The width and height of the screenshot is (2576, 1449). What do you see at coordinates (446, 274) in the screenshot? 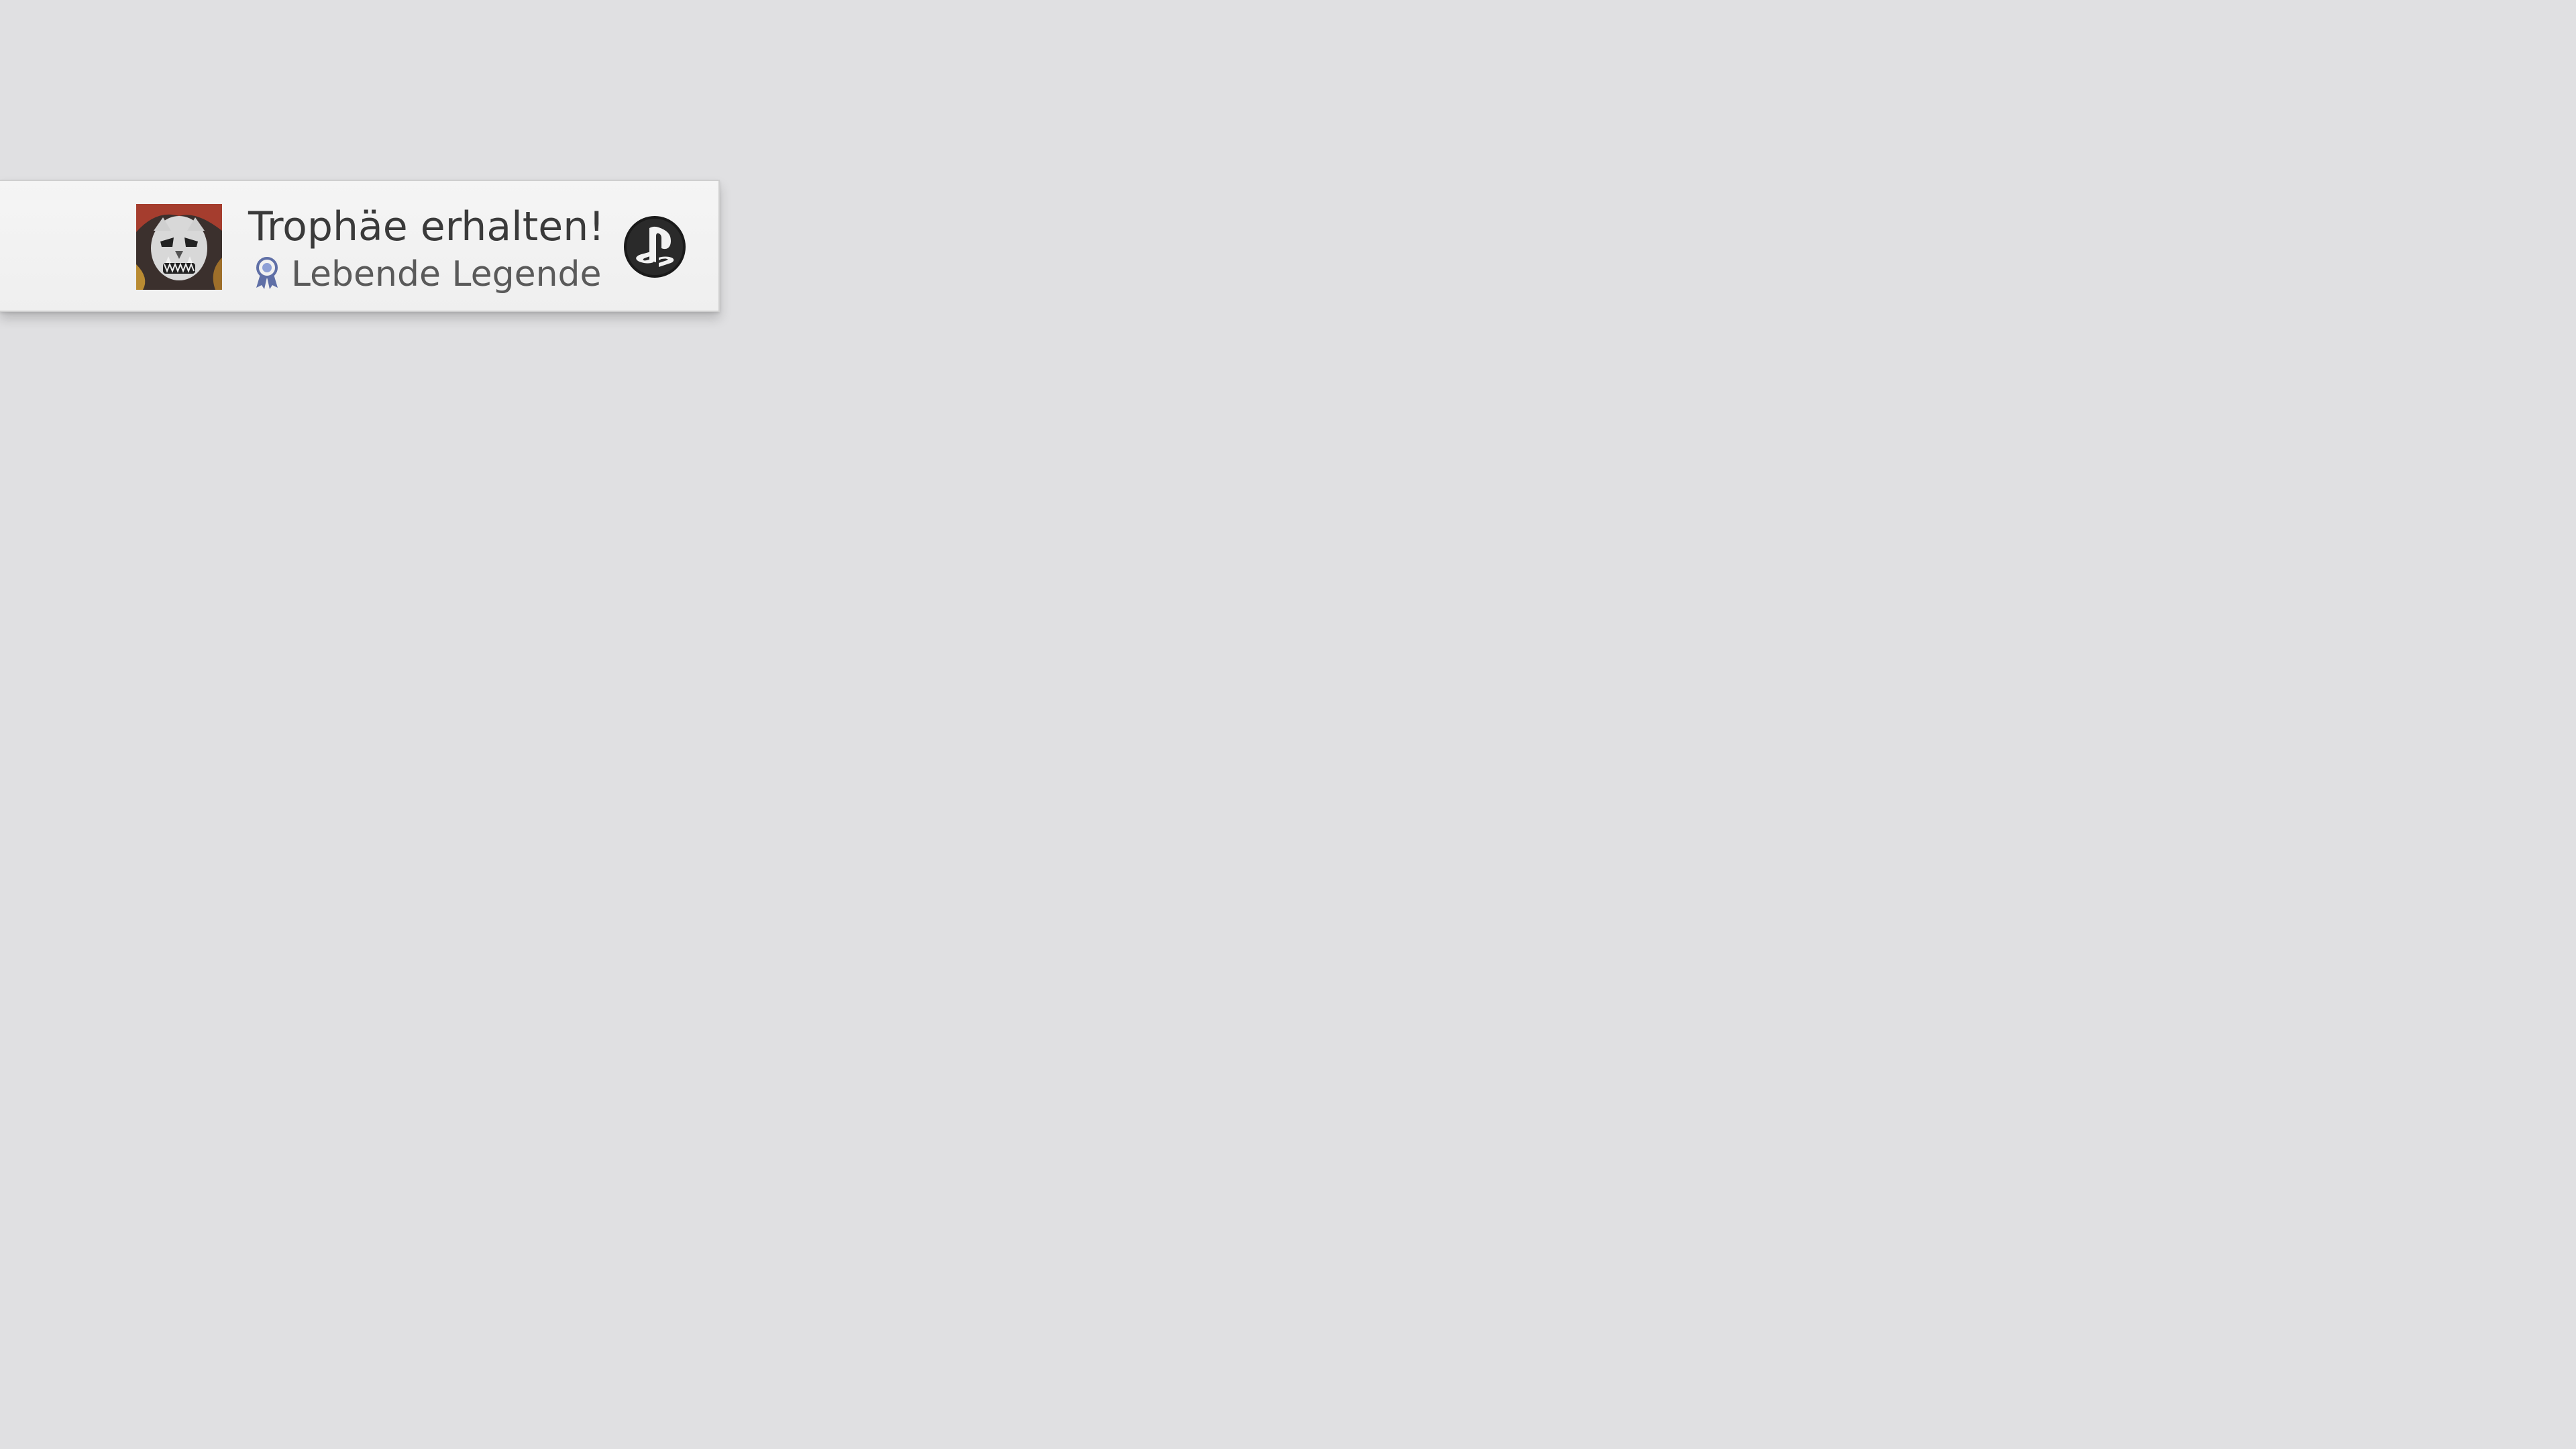
I see `trophy-name: Lebende Legende` at bounding box center [446, 274].